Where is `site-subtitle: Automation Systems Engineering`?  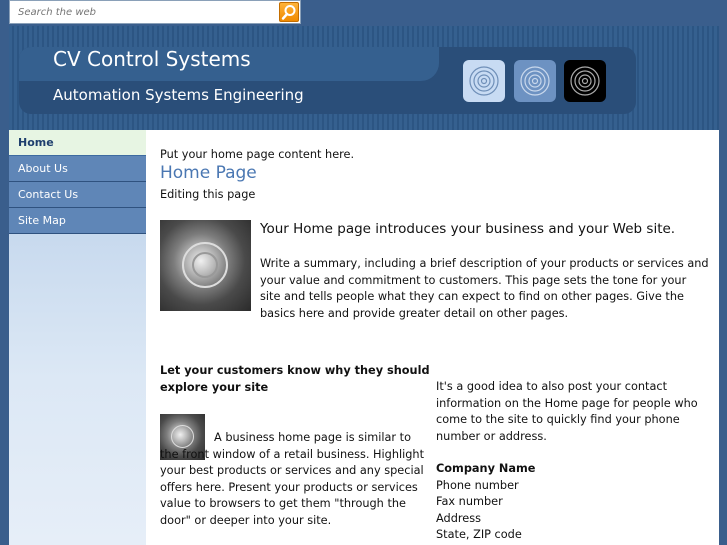 site-subtitle: Automation Systems Engineering is located at coordinates (178, 95).